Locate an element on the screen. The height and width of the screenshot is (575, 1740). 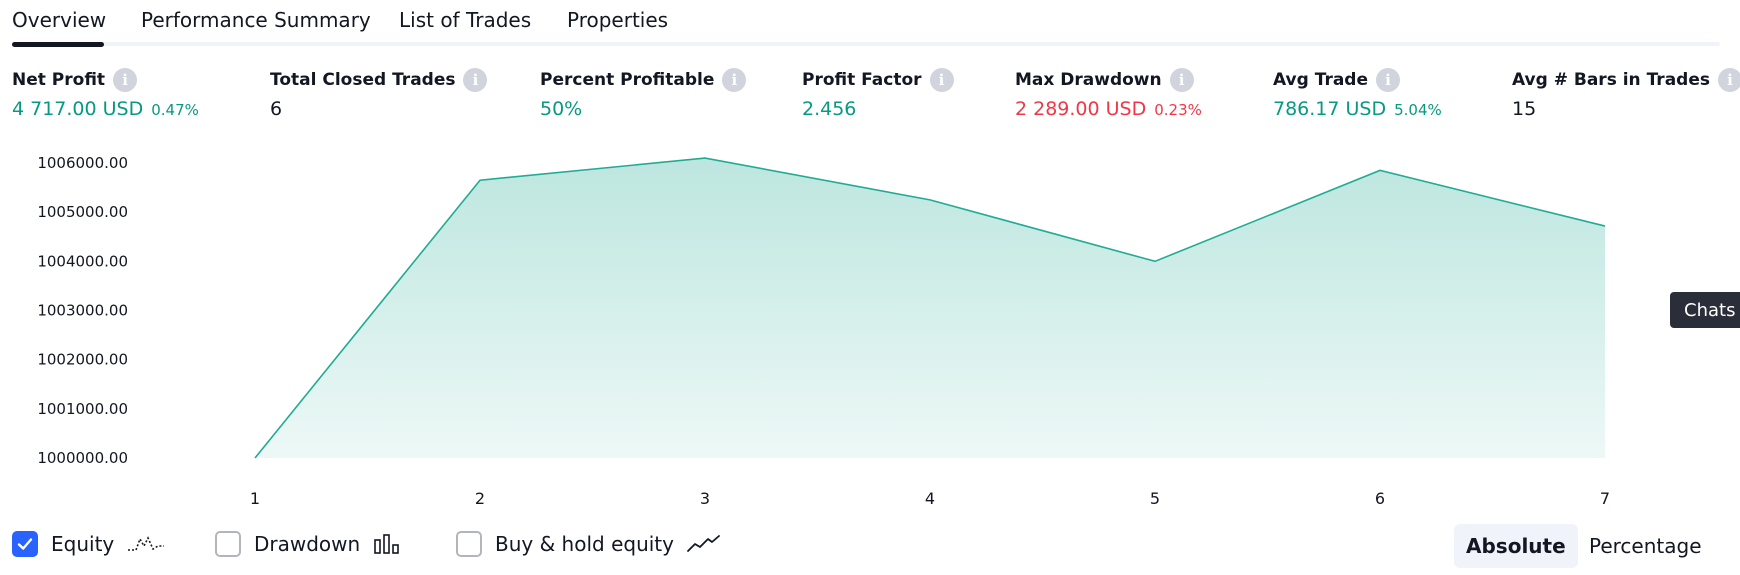
tab-bar-divider is located at coordinates (866, 44).